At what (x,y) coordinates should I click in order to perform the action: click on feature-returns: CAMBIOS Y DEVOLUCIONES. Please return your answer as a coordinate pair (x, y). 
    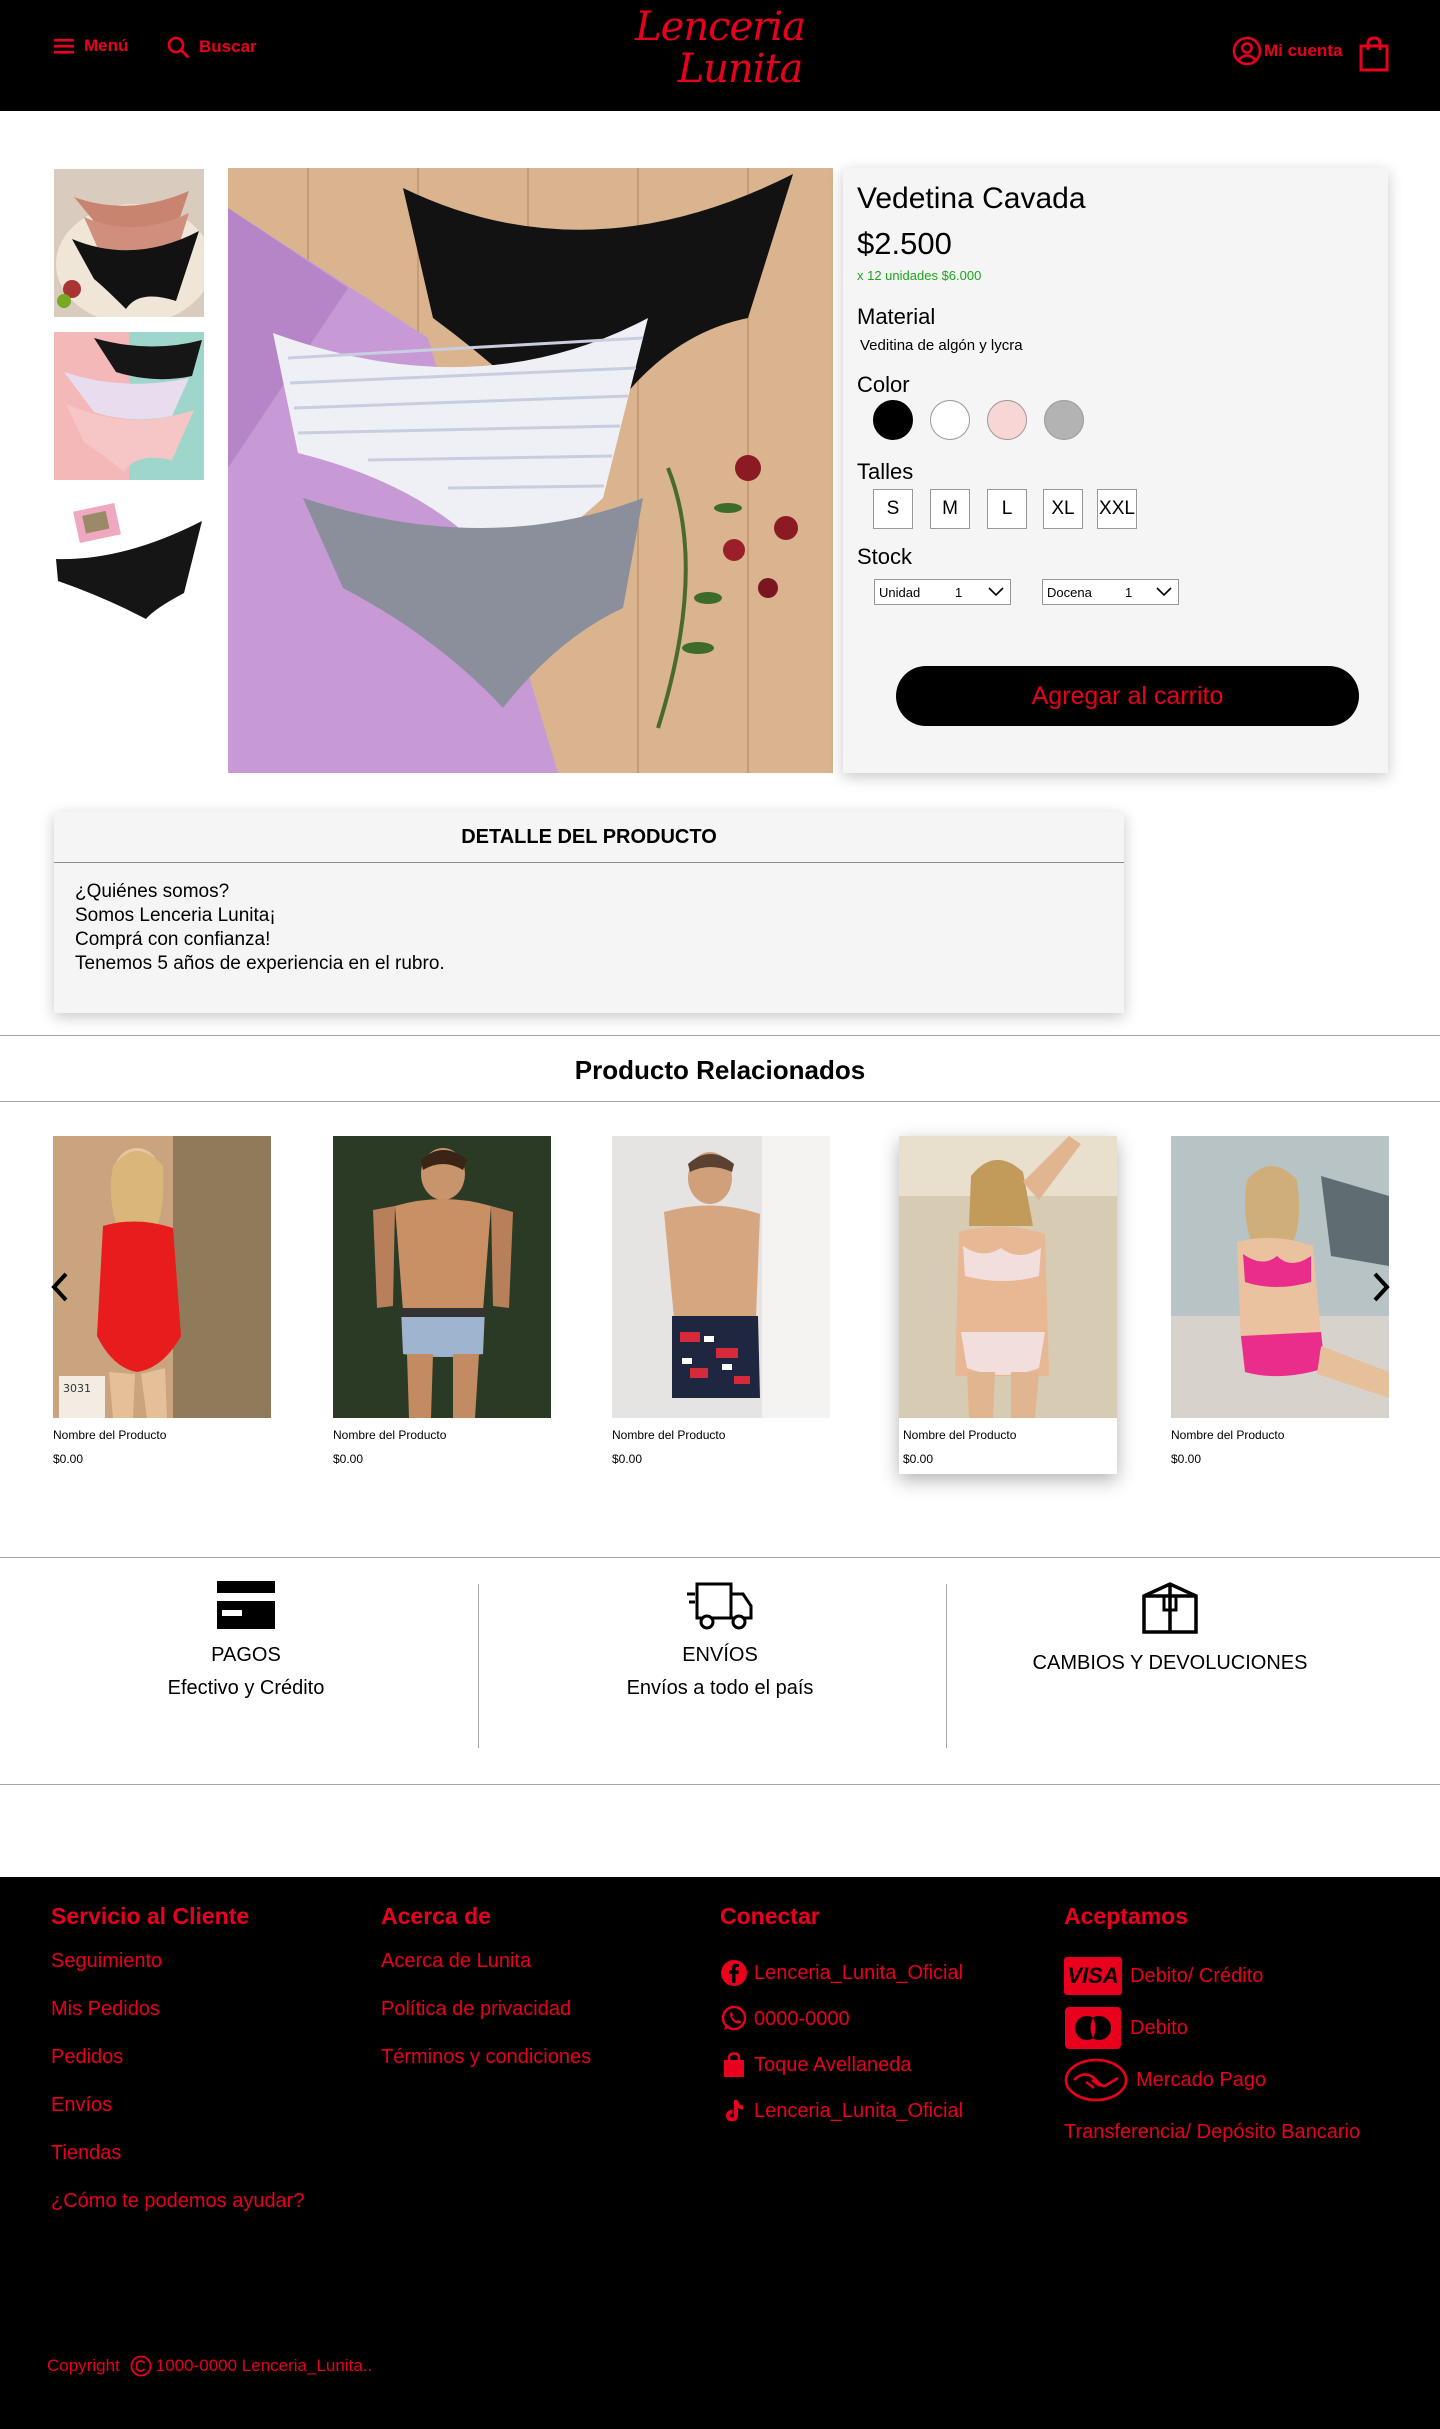
    Looking at the image, I should click on (1170, 1632).